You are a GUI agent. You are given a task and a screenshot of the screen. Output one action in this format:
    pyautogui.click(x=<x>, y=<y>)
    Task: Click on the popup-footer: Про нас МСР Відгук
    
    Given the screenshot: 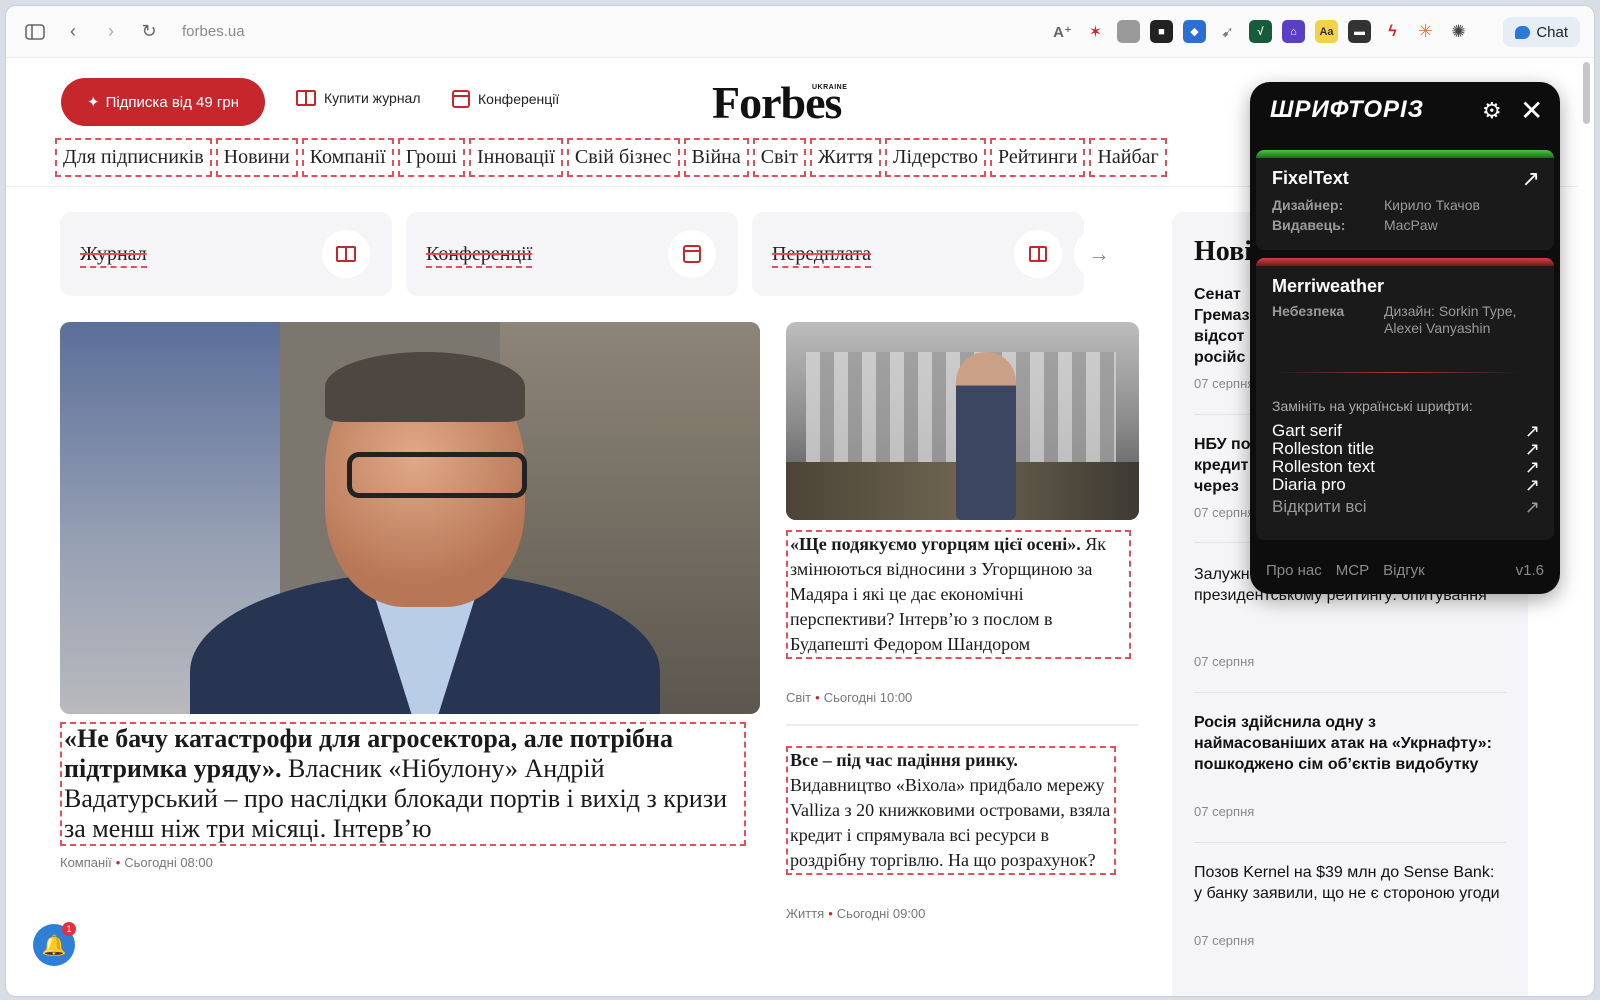 What is the action you would take?
    pyautogui.click(x=1345, y=570)
    